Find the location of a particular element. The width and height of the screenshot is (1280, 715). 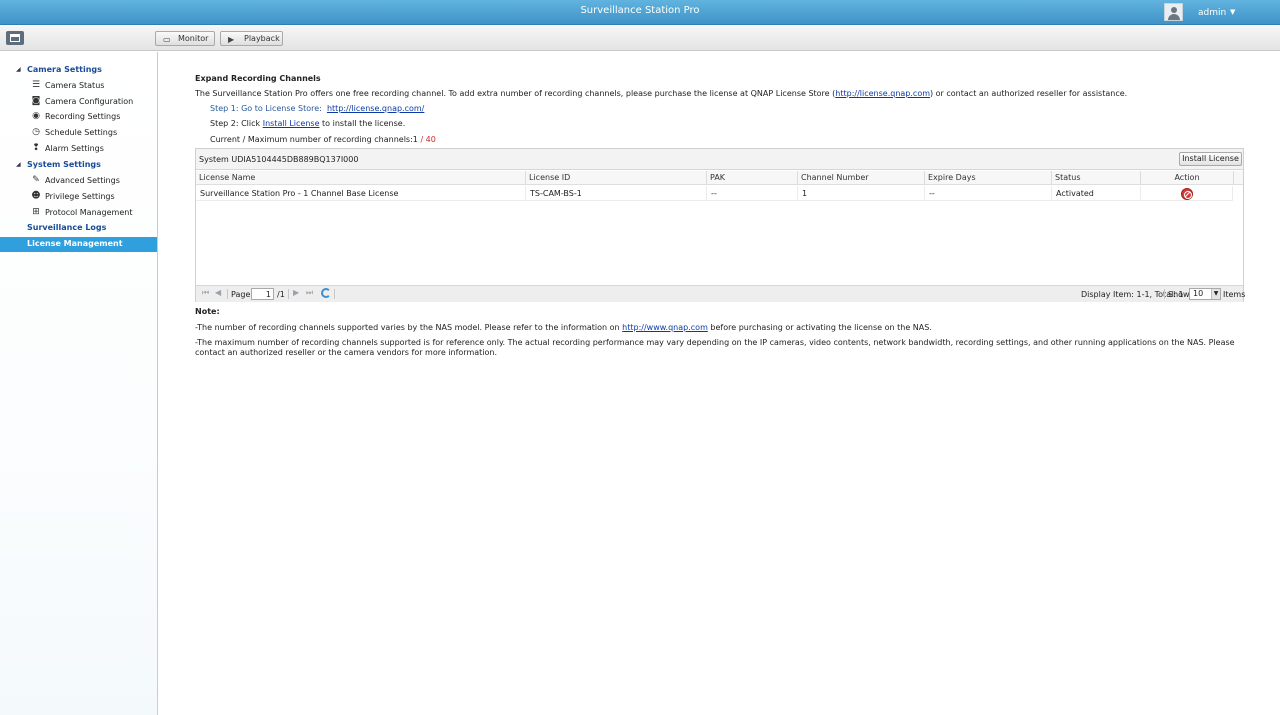

sidebar-item-camera-configuration: ◙ Camera Configuration is located at coordinates (78, 102).